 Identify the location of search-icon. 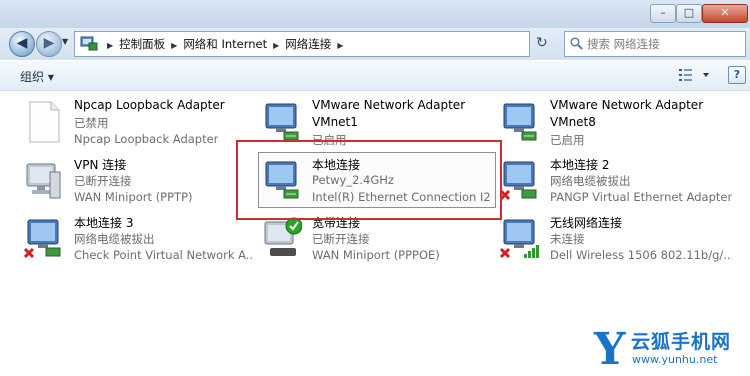
(576, 43).